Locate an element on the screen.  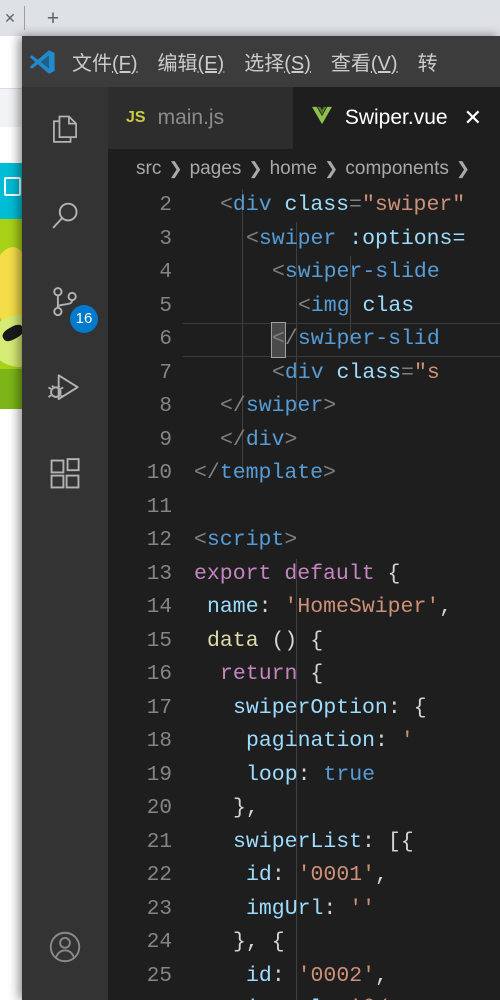
code-line: 12 <script> is located at coordinates (304, 541).